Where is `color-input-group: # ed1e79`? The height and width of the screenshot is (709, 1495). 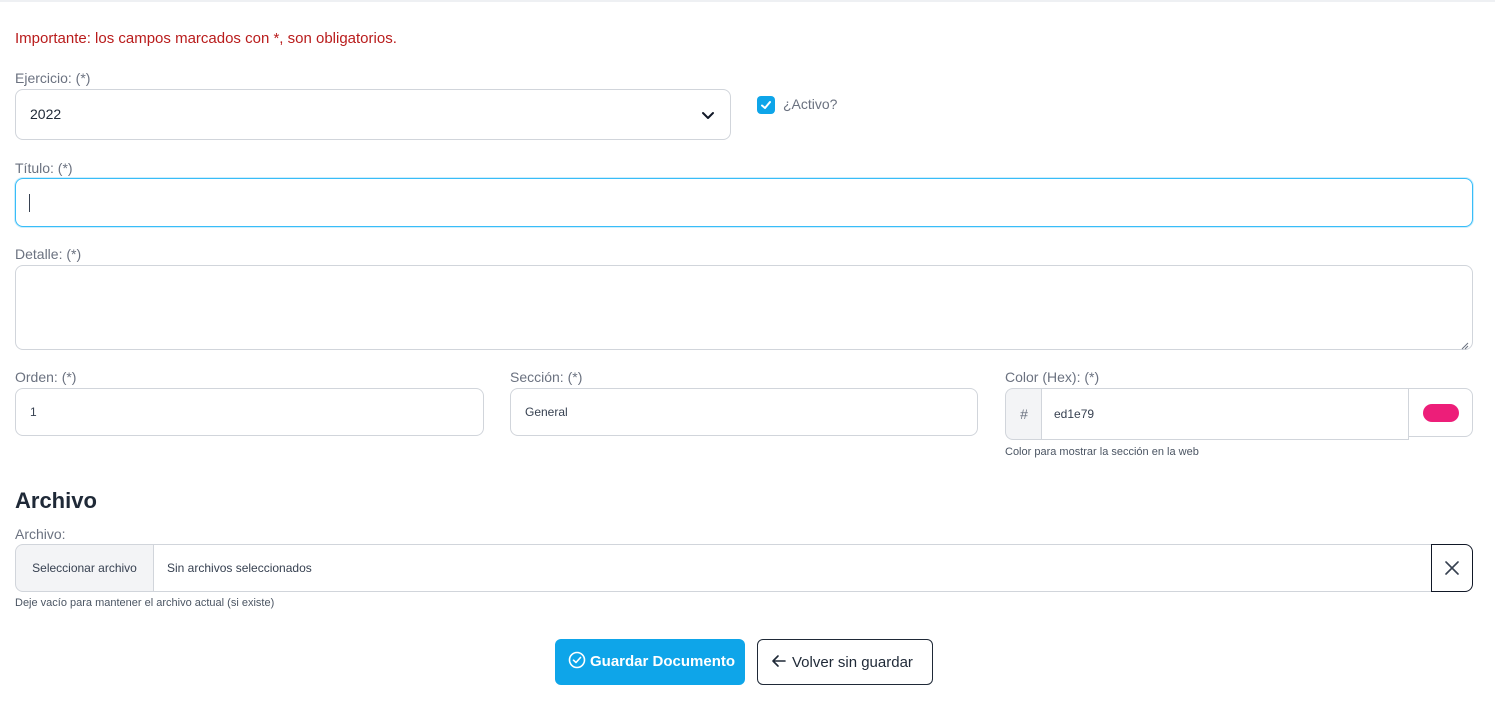 color-input-group: # ed1e79 is located at coordinates (1239, 414).